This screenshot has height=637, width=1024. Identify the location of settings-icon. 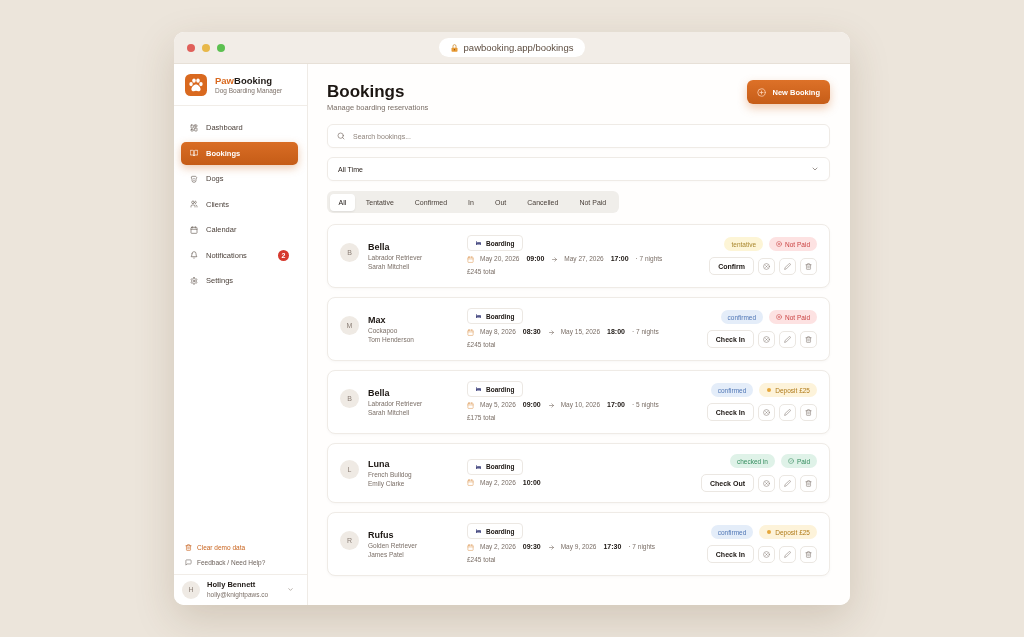
(194, 280).